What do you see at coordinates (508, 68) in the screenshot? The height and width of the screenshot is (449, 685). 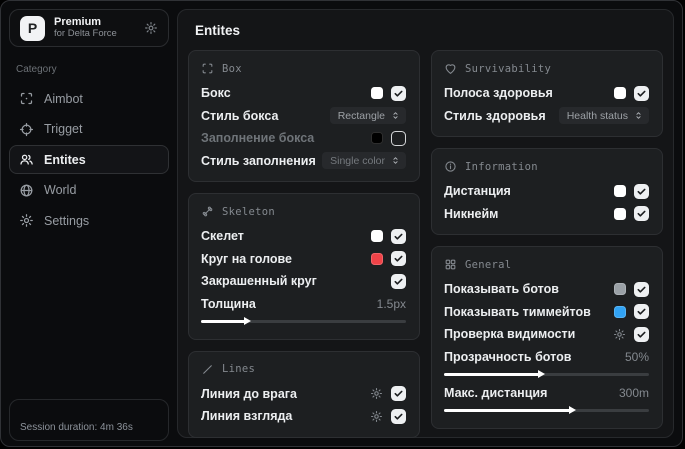 I see `section-title: Survivability` at bounding box center [508, 68].